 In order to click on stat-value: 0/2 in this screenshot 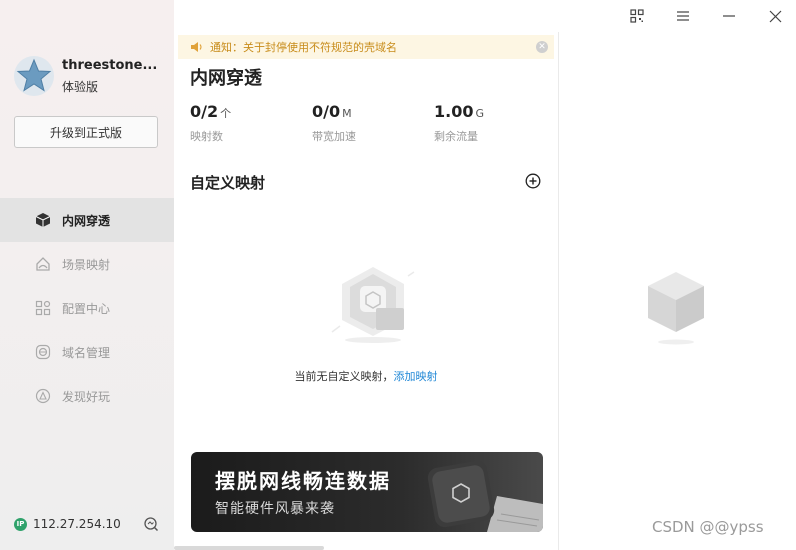, I will do `click(204, 111)`.